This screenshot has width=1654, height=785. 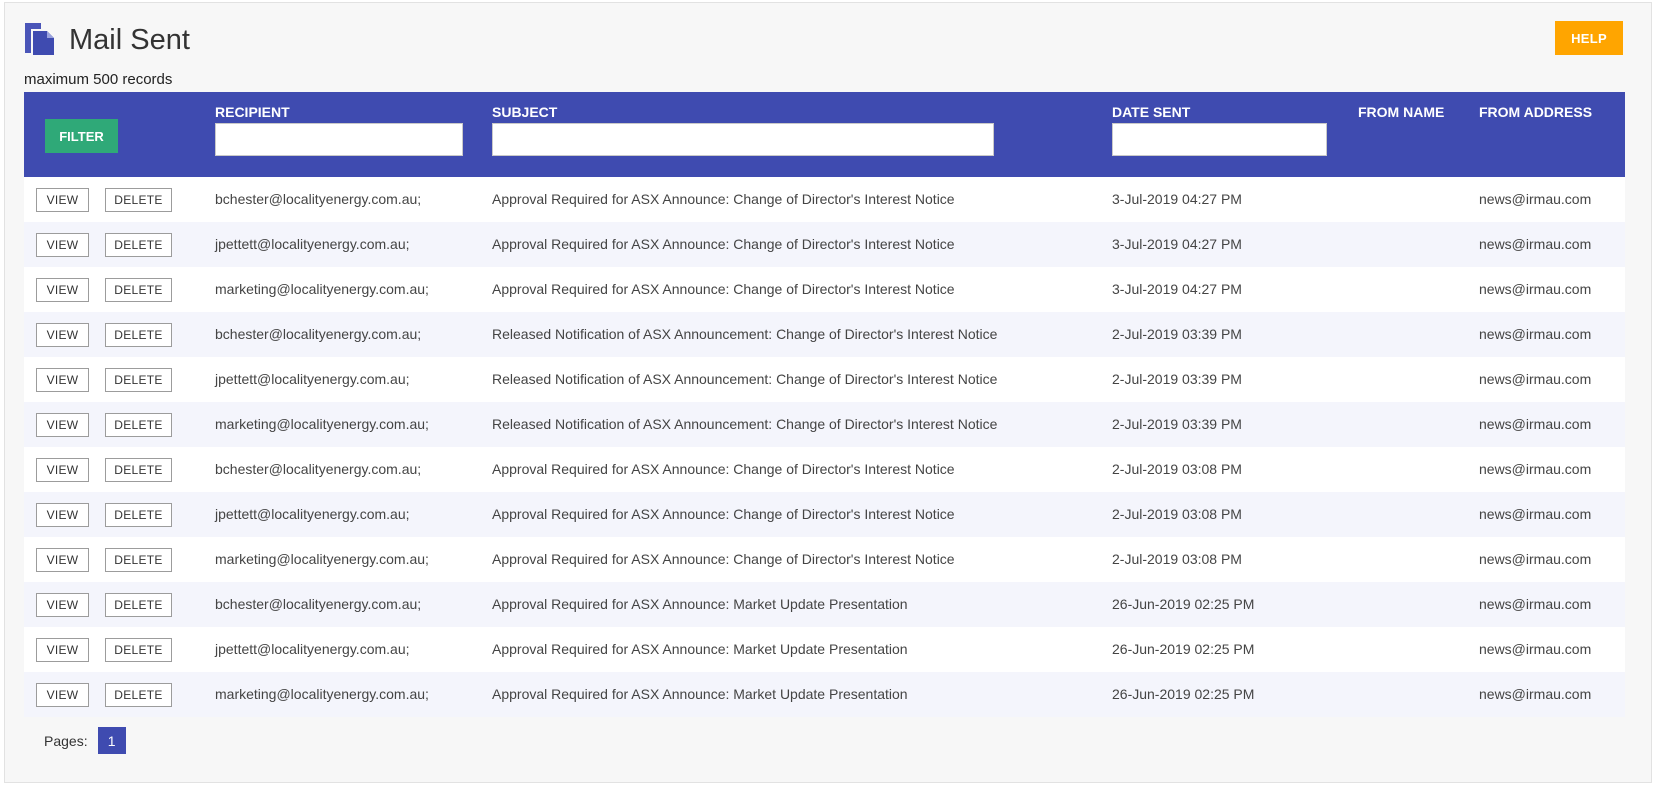 I want to click on page-number-button: 1, so click(x=111, y=740).